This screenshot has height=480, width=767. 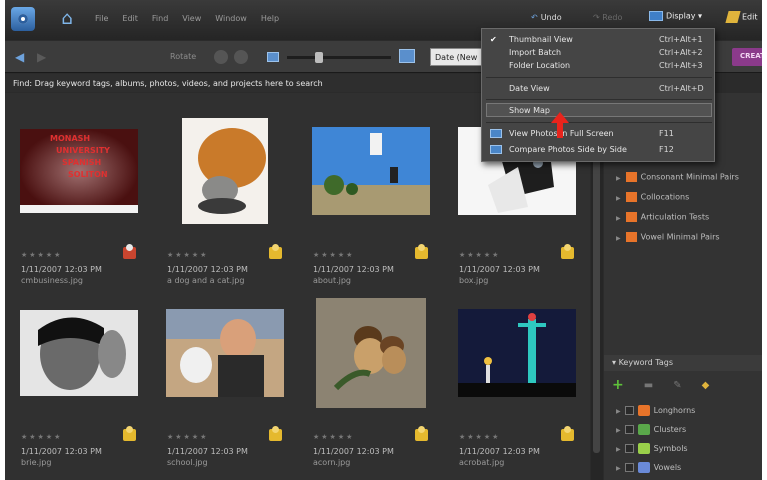 I want to click on edit-button: Edit, so click(x=741, y=17).